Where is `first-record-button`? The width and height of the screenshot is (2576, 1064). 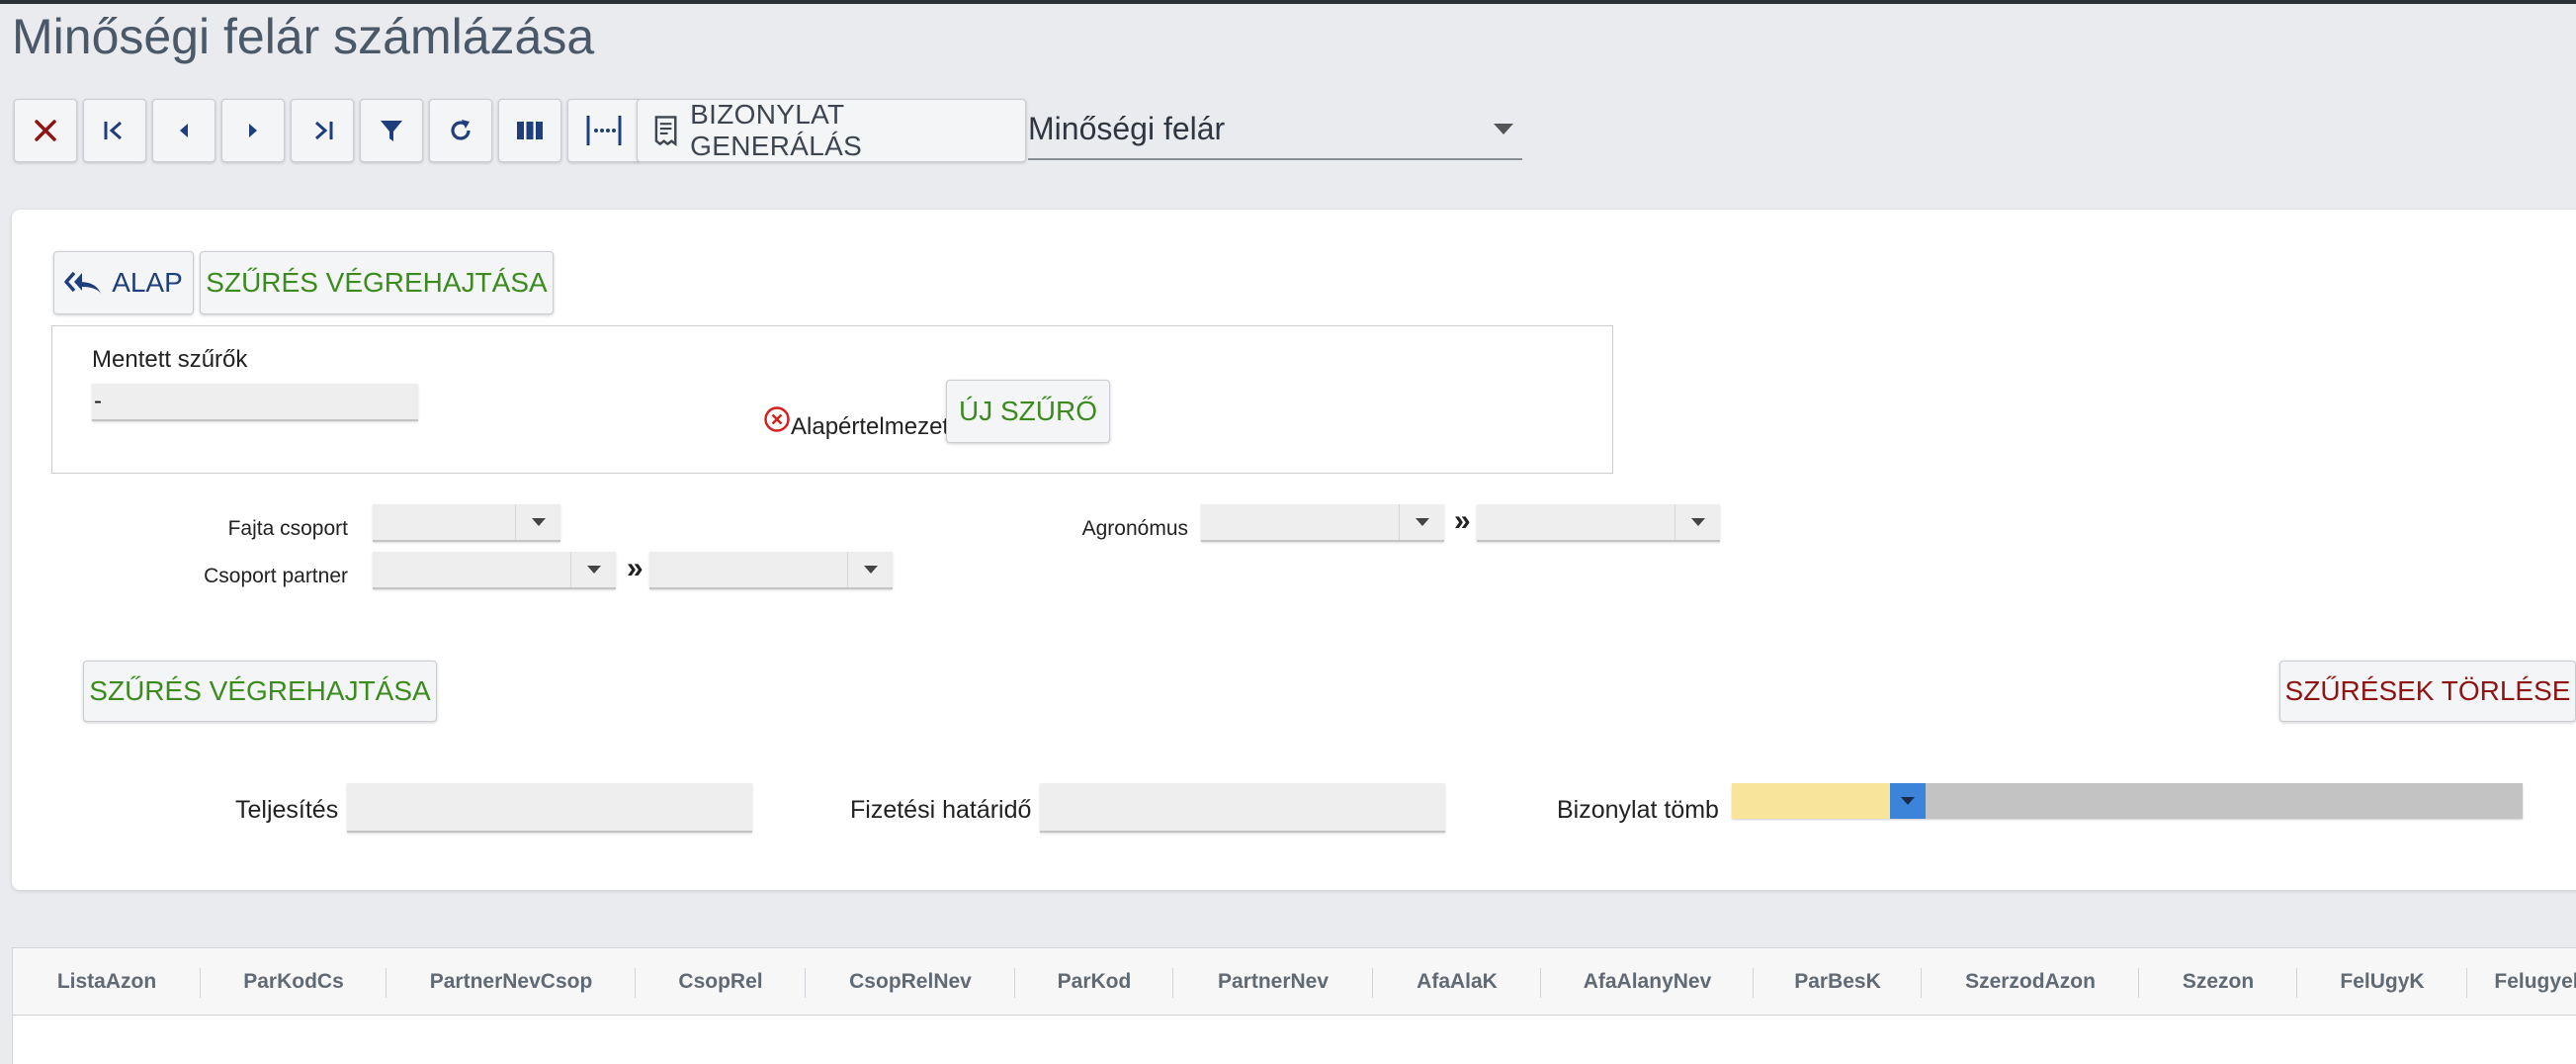
first-record-button is located at coordinates (114, 130).